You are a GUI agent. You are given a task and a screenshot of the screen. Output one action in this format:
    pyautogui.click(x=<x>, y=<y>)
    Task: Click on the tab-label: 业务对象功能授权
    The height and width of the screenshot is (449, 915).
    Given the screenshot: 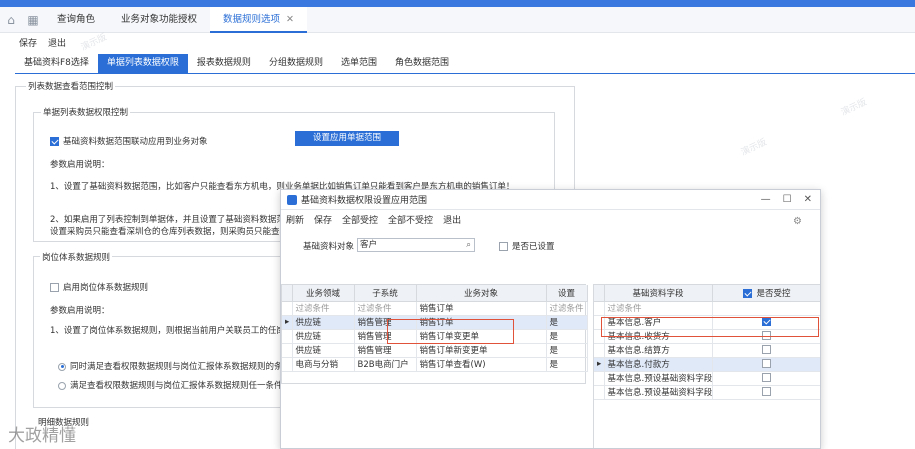 What is the action you would take?
    pyautogui.click(x=159, y=19)
    